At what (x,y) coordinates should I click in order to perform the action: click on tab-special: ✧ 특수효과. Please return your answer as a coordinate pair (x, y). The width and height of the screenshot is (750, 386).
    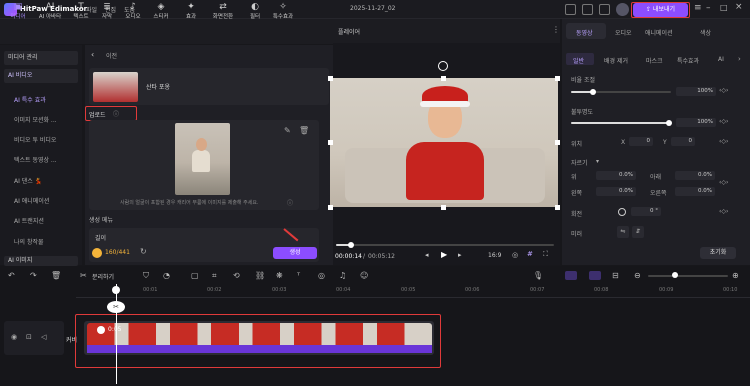
    Looking at the image, I should click on (283, 13).